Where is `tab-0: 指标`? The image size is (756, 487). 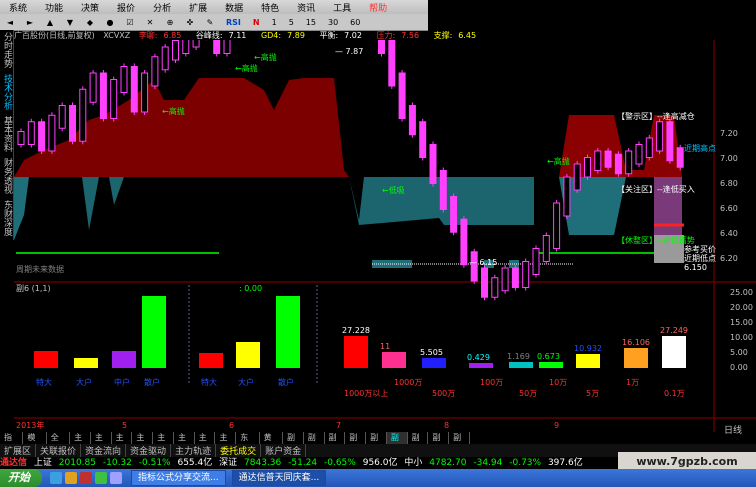
tab-0: 指标 is located at coordinates (12, 443).